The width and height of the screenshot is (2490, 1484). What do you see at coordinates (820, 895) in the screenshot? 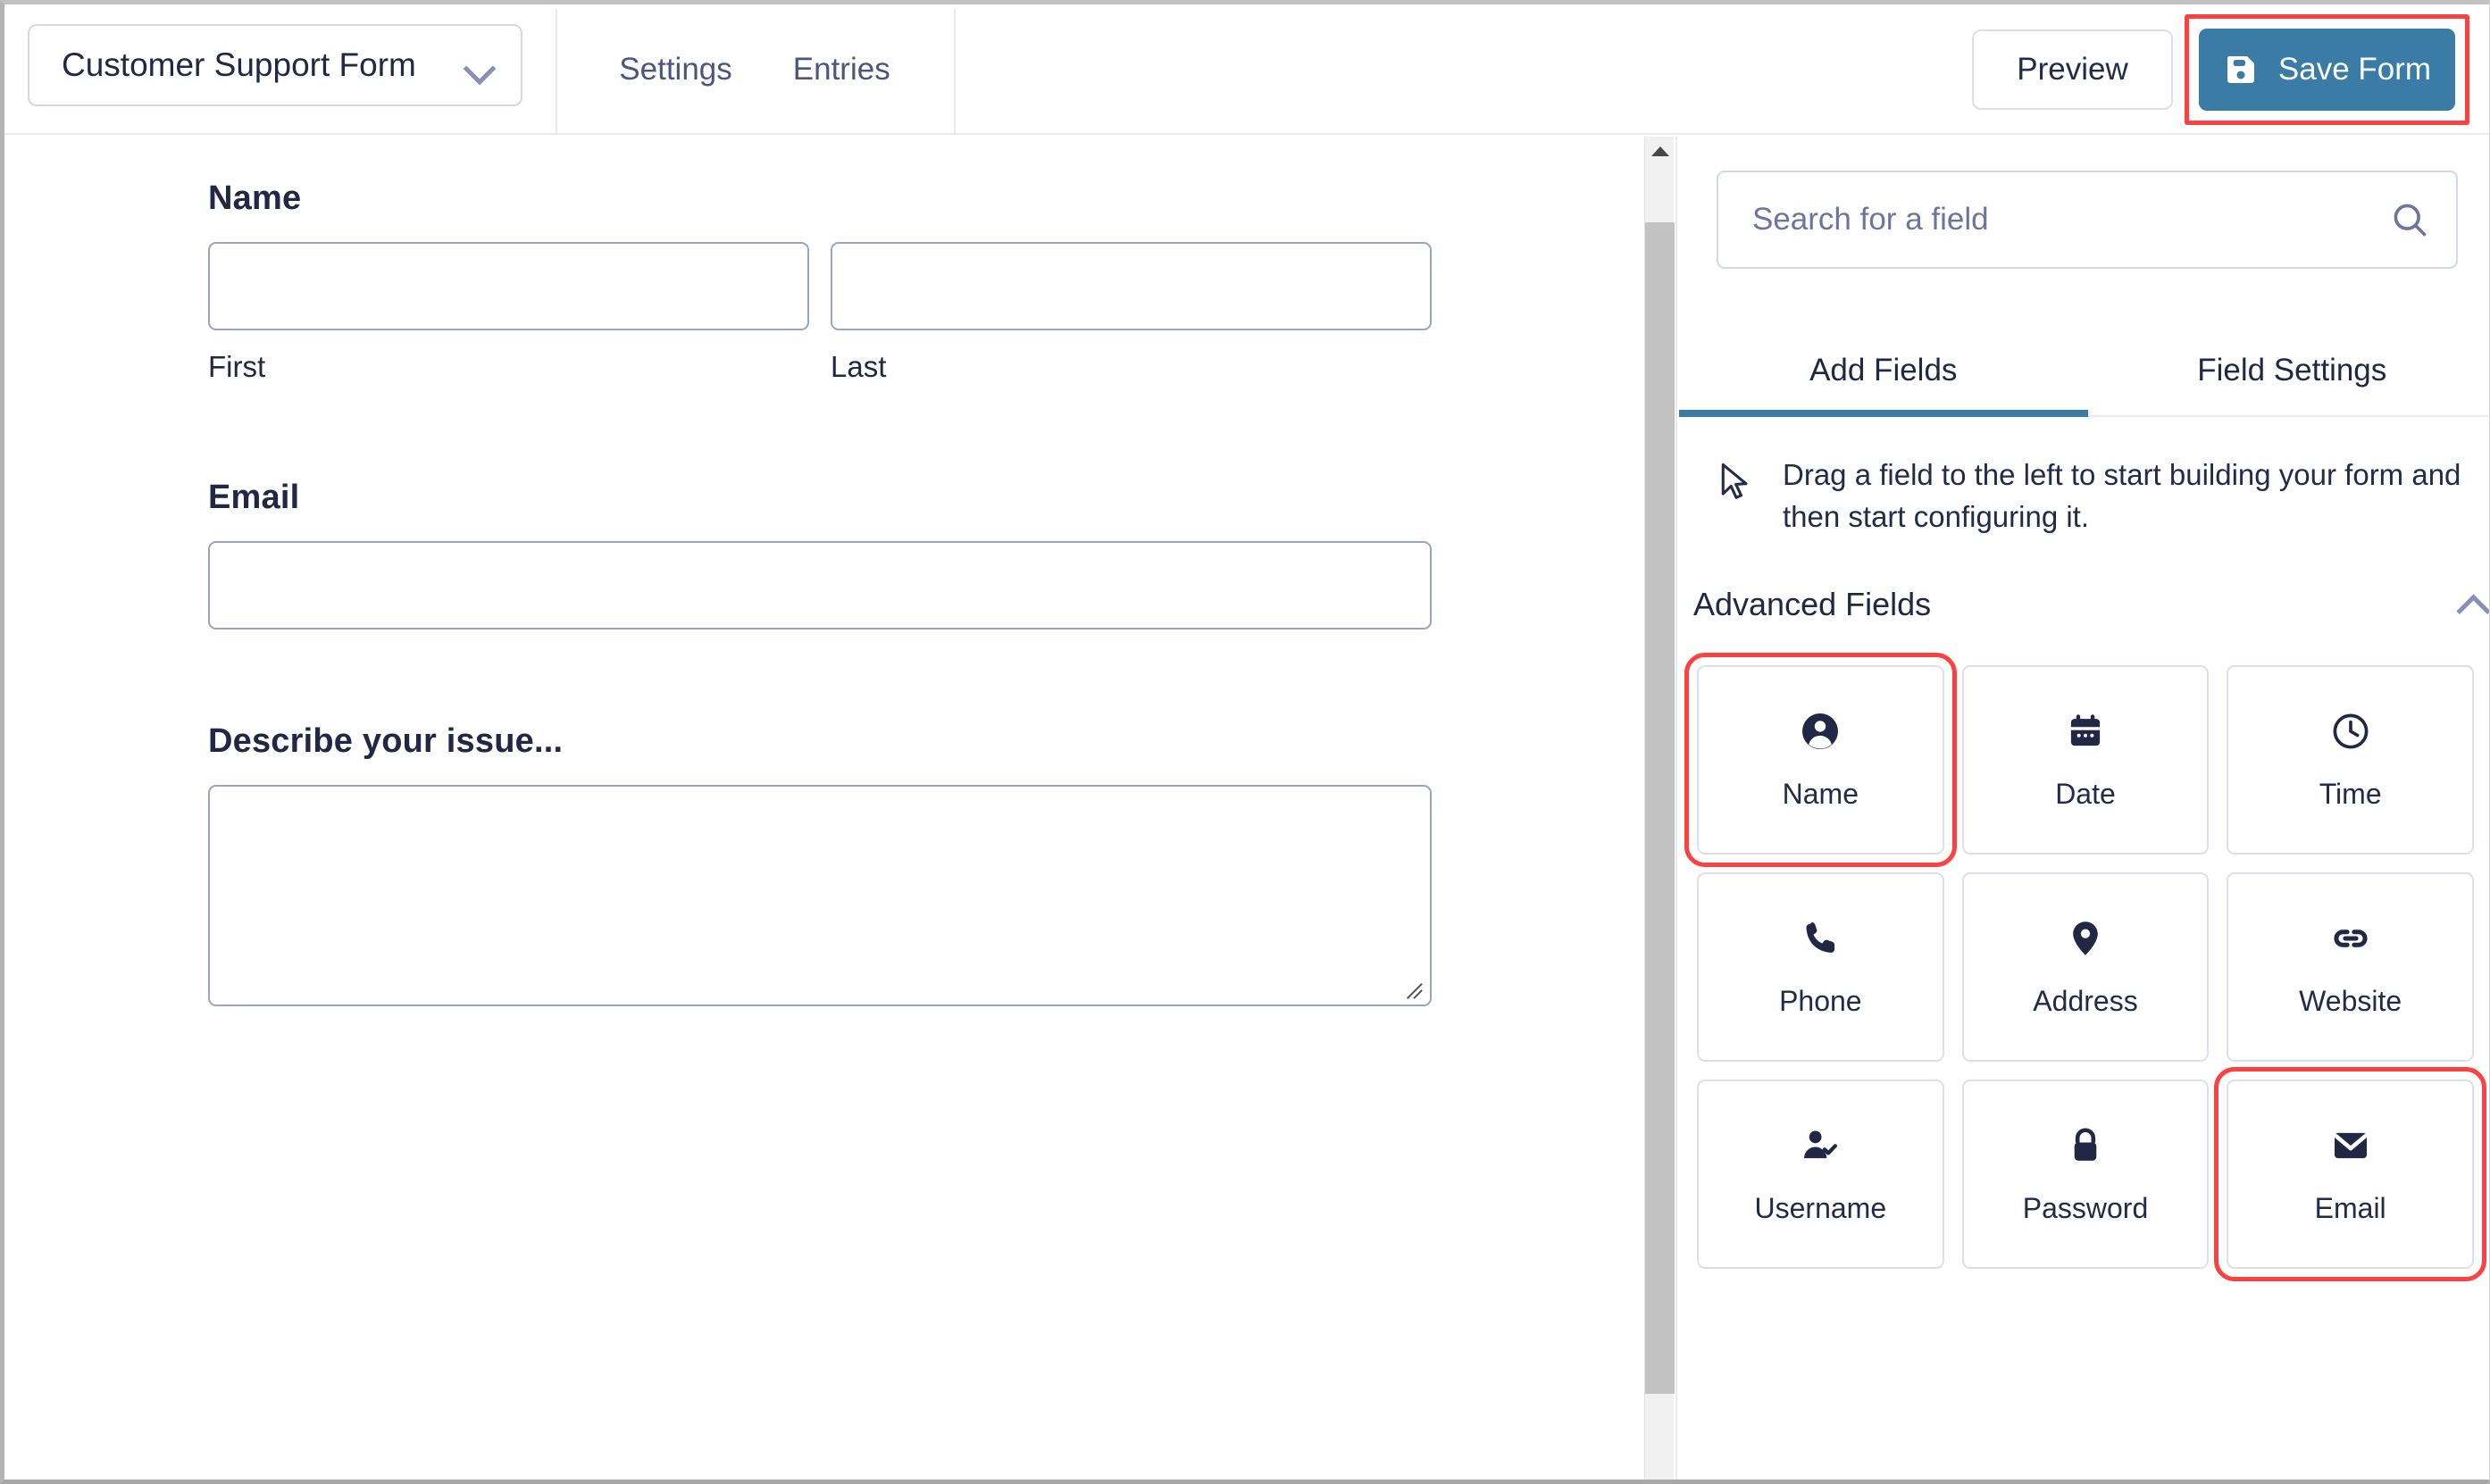
I see `issue-textarea` at bounding box center [820, 895].